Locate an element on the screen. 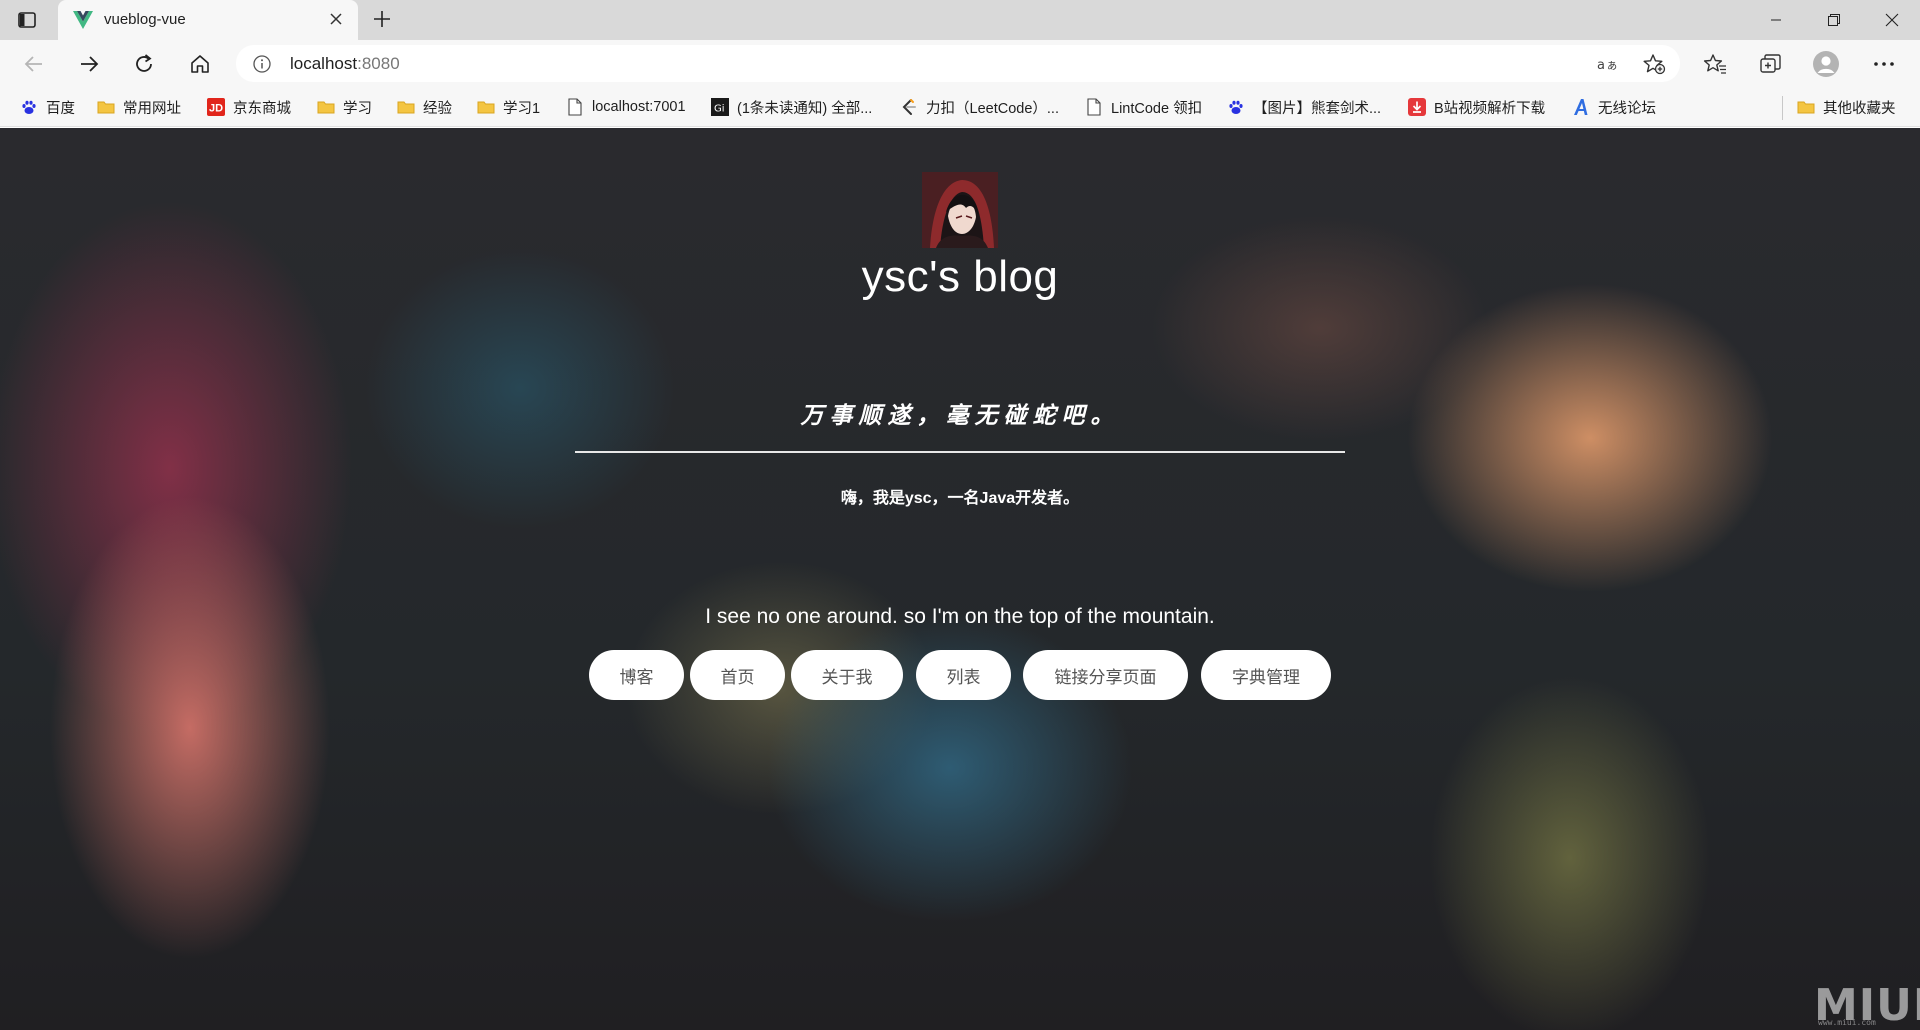 This screenshot has height=1030, width=1920. refresh-icon is located at coordinates (144, 63).